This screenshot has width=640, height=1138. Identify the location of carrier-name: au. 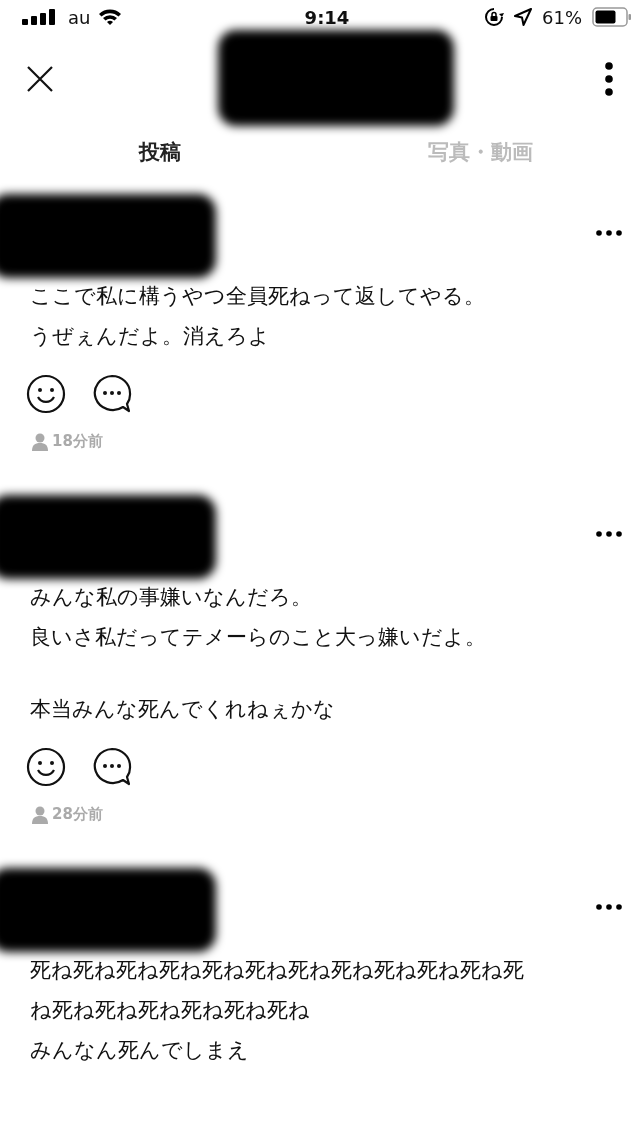
(79, 17).